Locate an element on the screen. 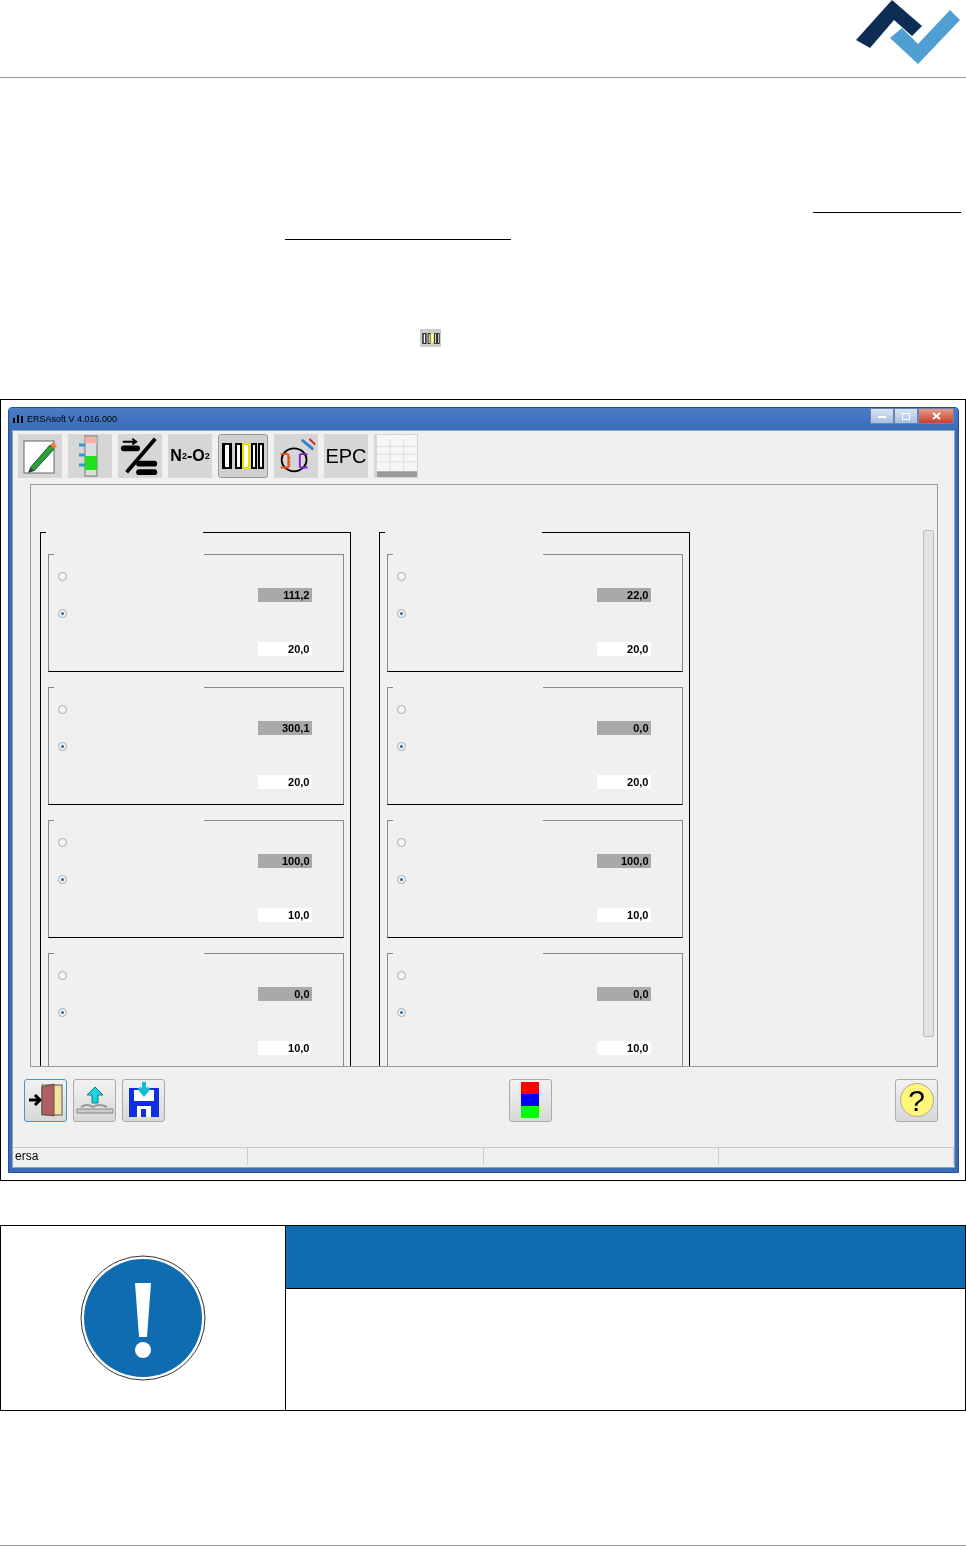  app-icon is located at coordinates (18, 419).